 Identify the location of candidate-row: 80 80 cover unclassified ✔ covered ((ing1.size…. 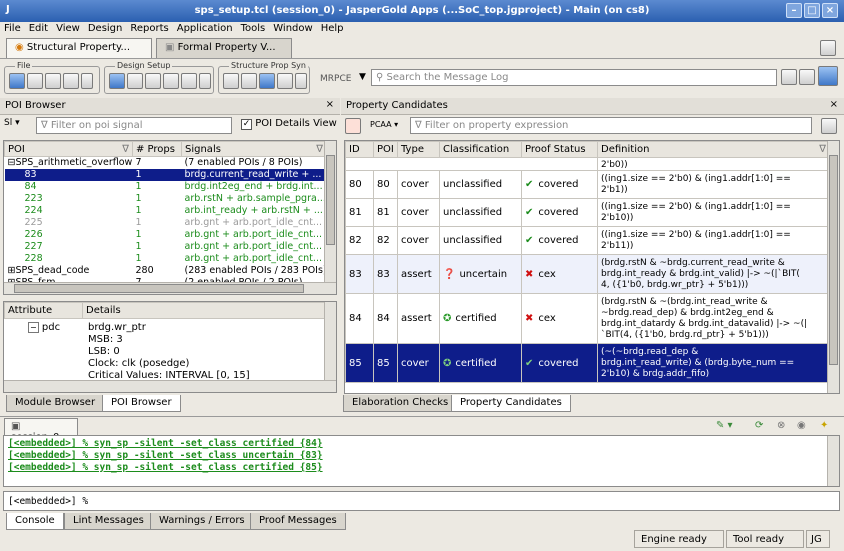
(587, 184).